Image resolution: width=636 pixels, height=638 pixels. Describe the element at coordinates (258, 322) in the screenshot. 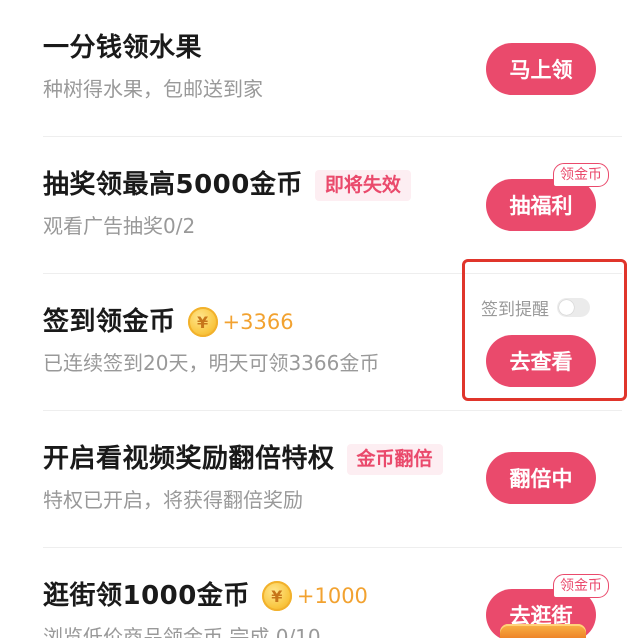

I see `coin-reward-amount: +3366` at that location.